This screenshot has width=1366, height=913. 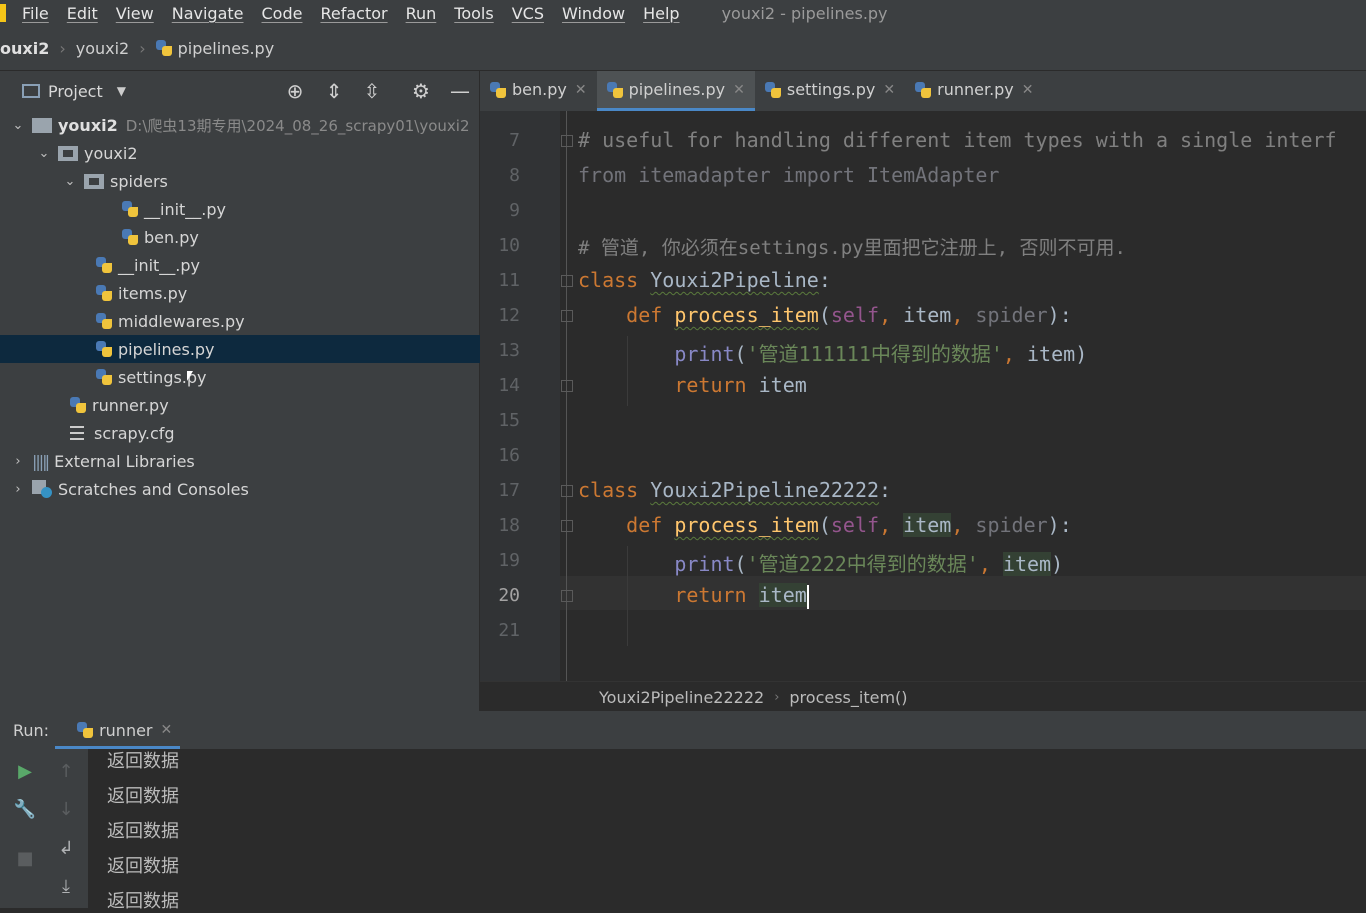 I want to click on menu-window: Window, so click(x=593, y=13).